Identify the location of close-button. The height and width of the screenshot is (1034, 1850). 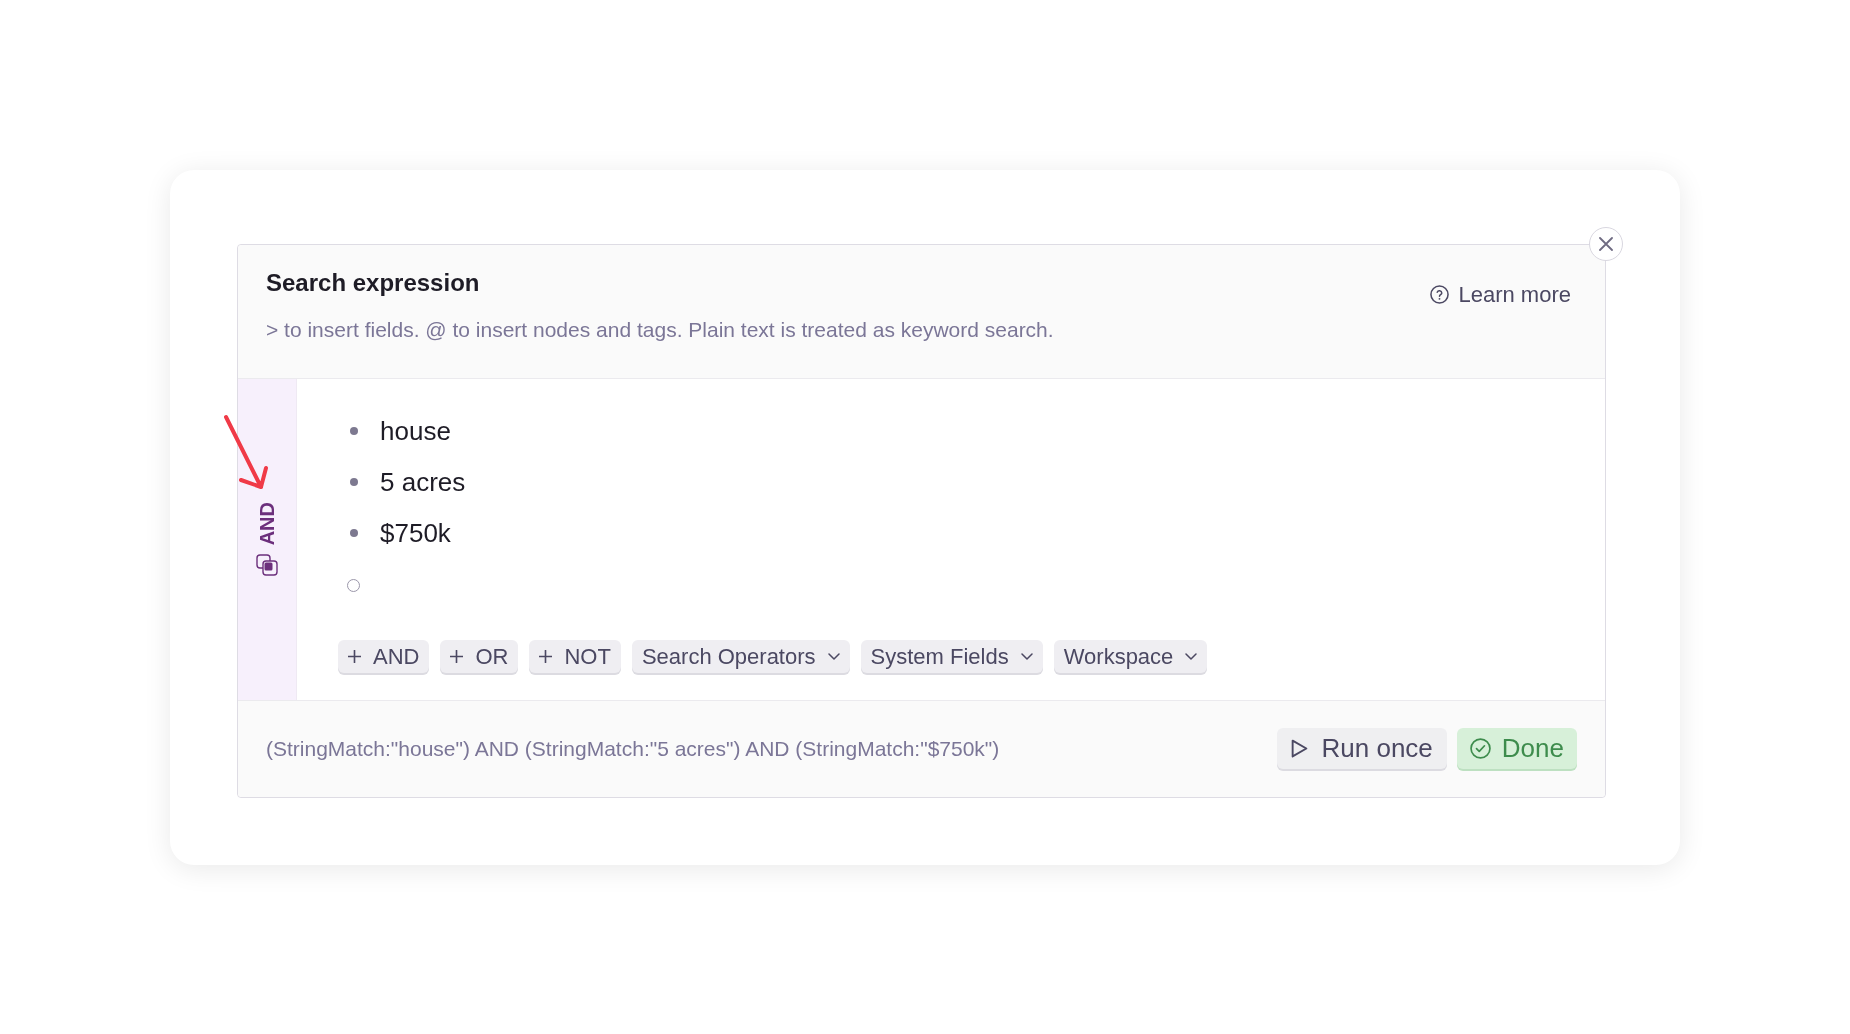
(1606, 243).